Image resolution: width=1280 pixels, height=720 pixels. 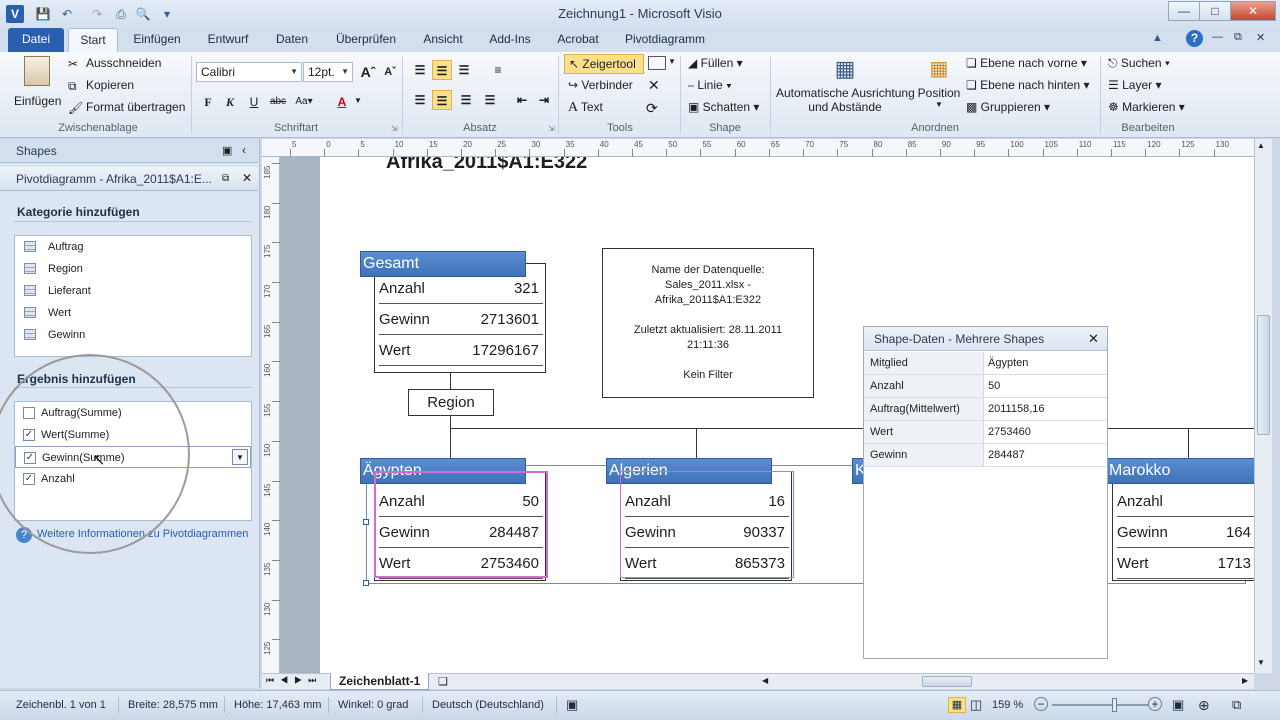 I want to click on tab-acrobat: Acrobat, so click(x=578, y=40).